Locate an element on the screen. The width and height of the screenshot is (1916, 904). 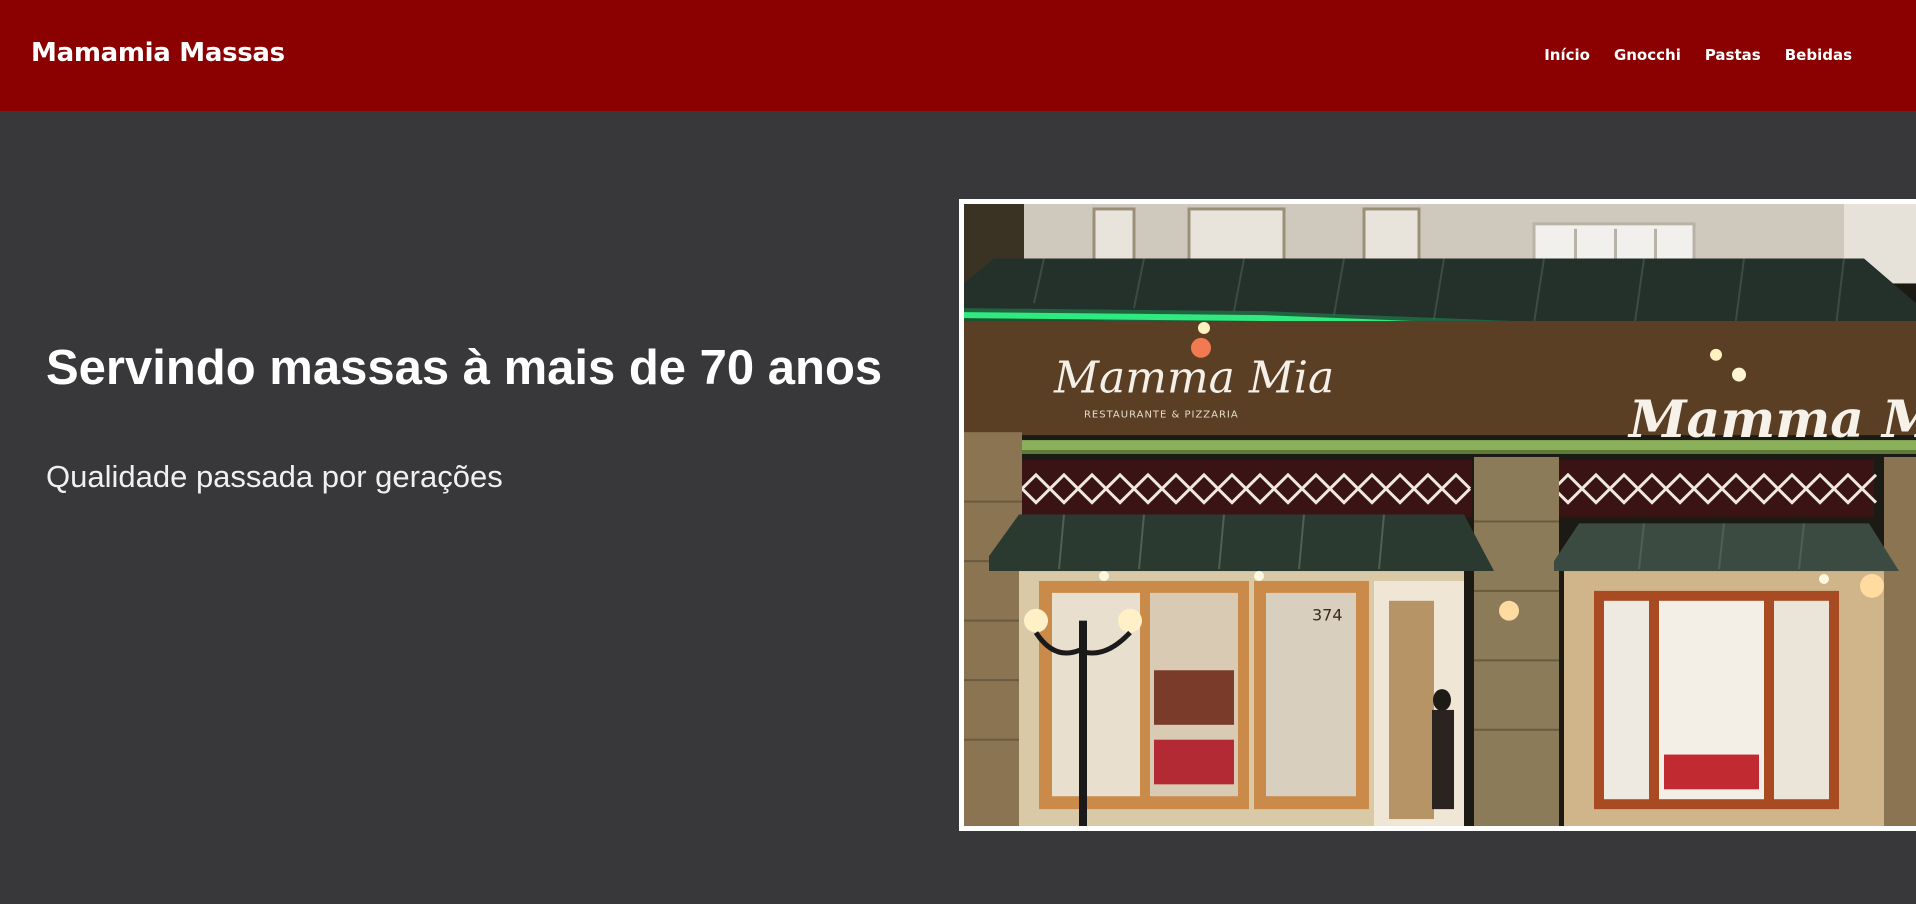
nav-link-gnocchi: Gnocchi is located at coordinates (1647, 55).